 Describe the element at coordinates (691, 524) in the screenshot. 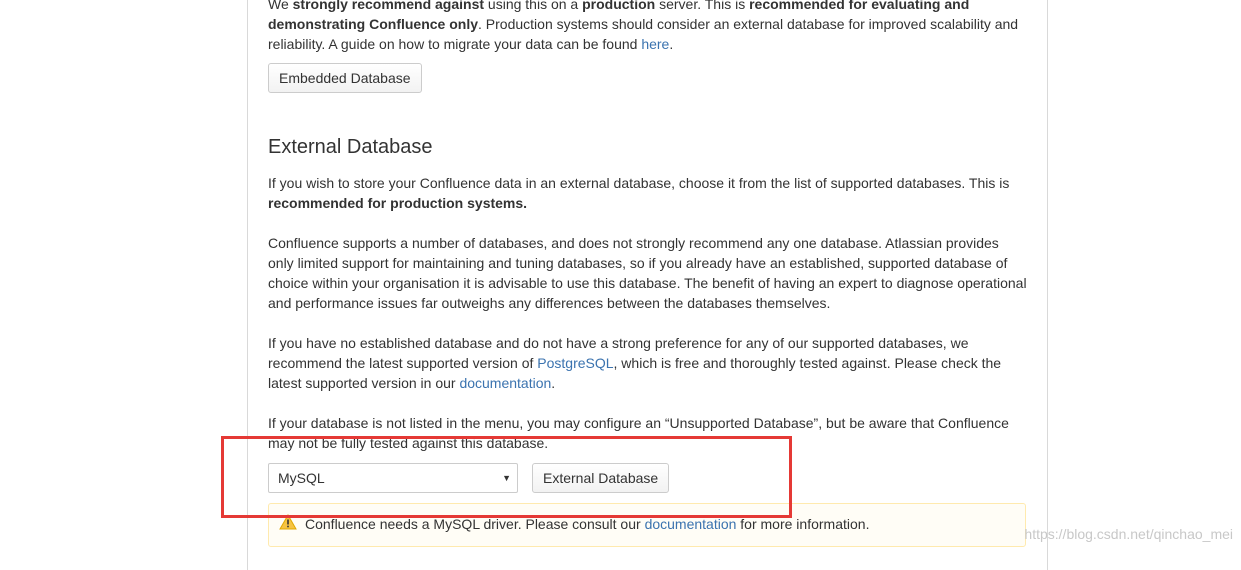

I see `driver-documentation-link: documentation` at that location.